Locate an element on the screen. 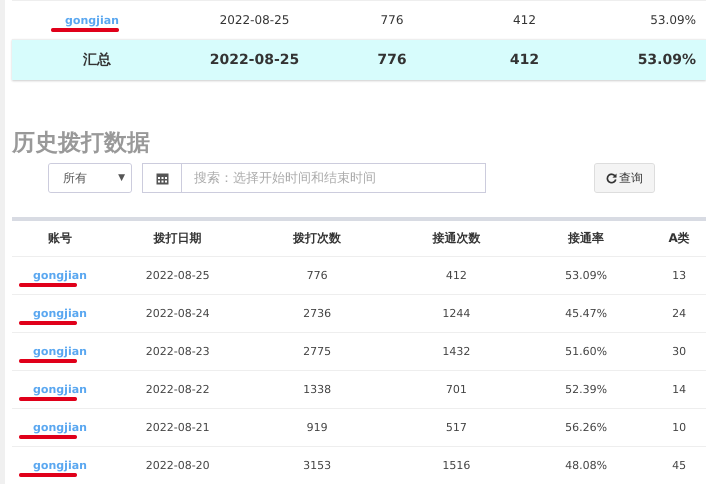 This screenshot has height=484, width=706. table-cell: 701 is located at coordinates (456, 389).